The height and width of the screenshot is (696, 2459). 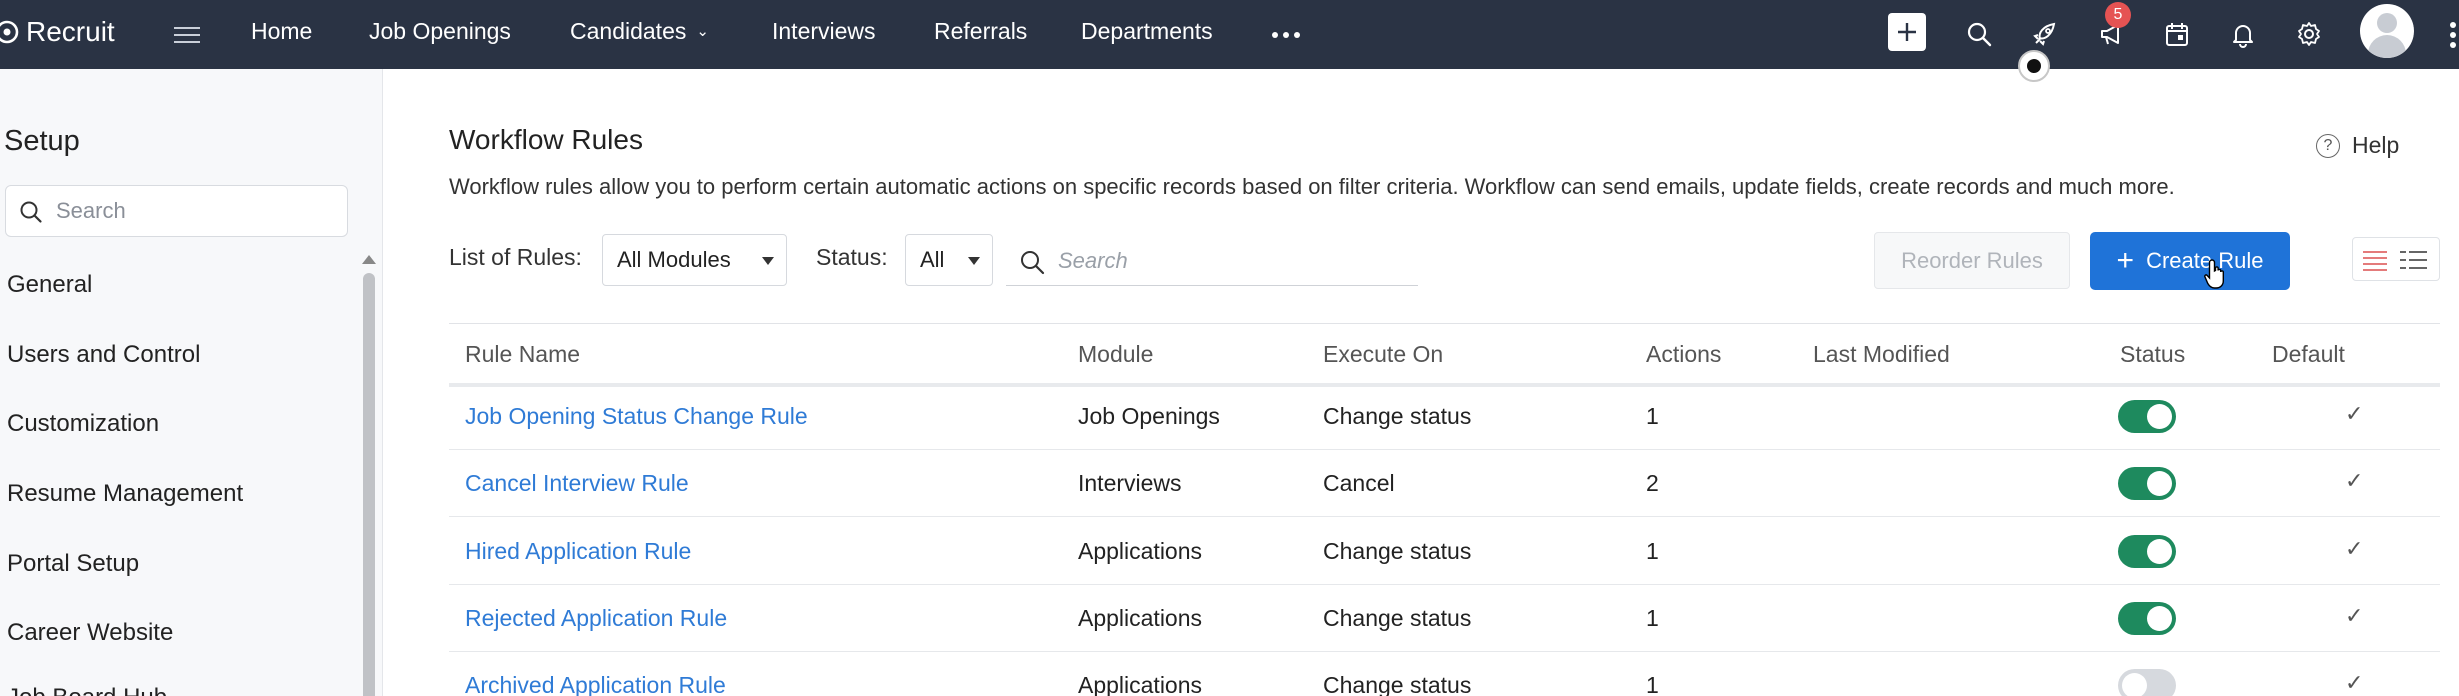 I want to click on sidebar-item-customization: Customization, so click(x=83, y=424).